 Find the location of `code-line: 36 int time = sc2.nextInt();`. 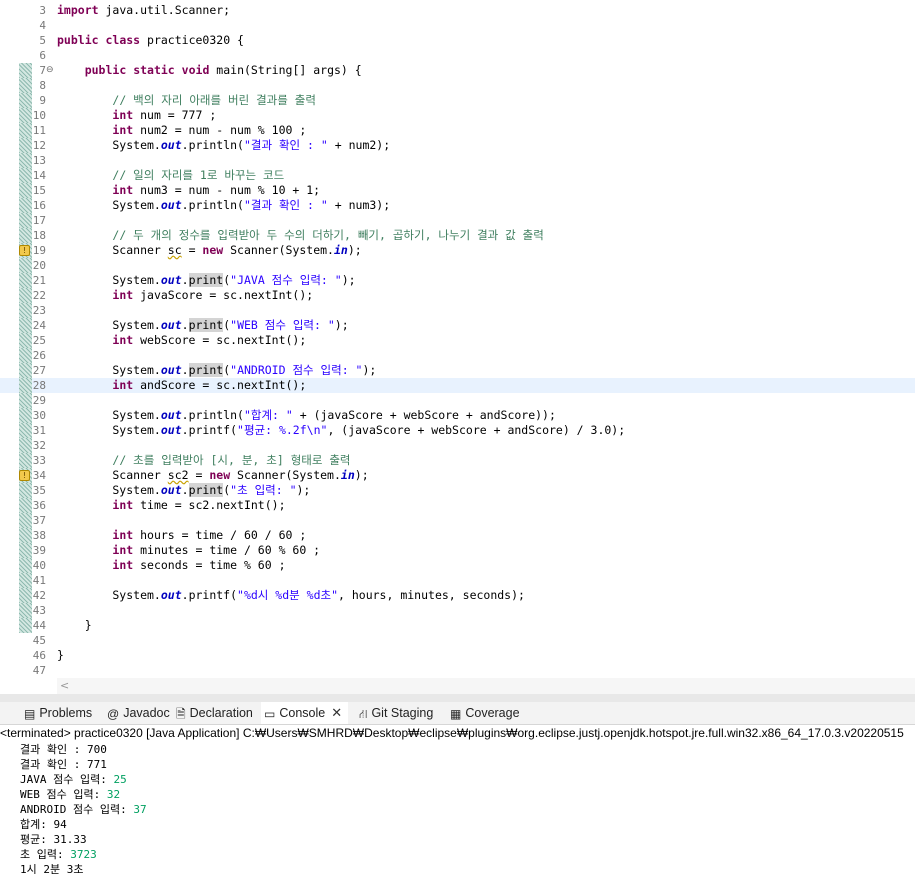

code-line: 36 int time = sc2.nextInt(); is located at coordinates (457, 505).